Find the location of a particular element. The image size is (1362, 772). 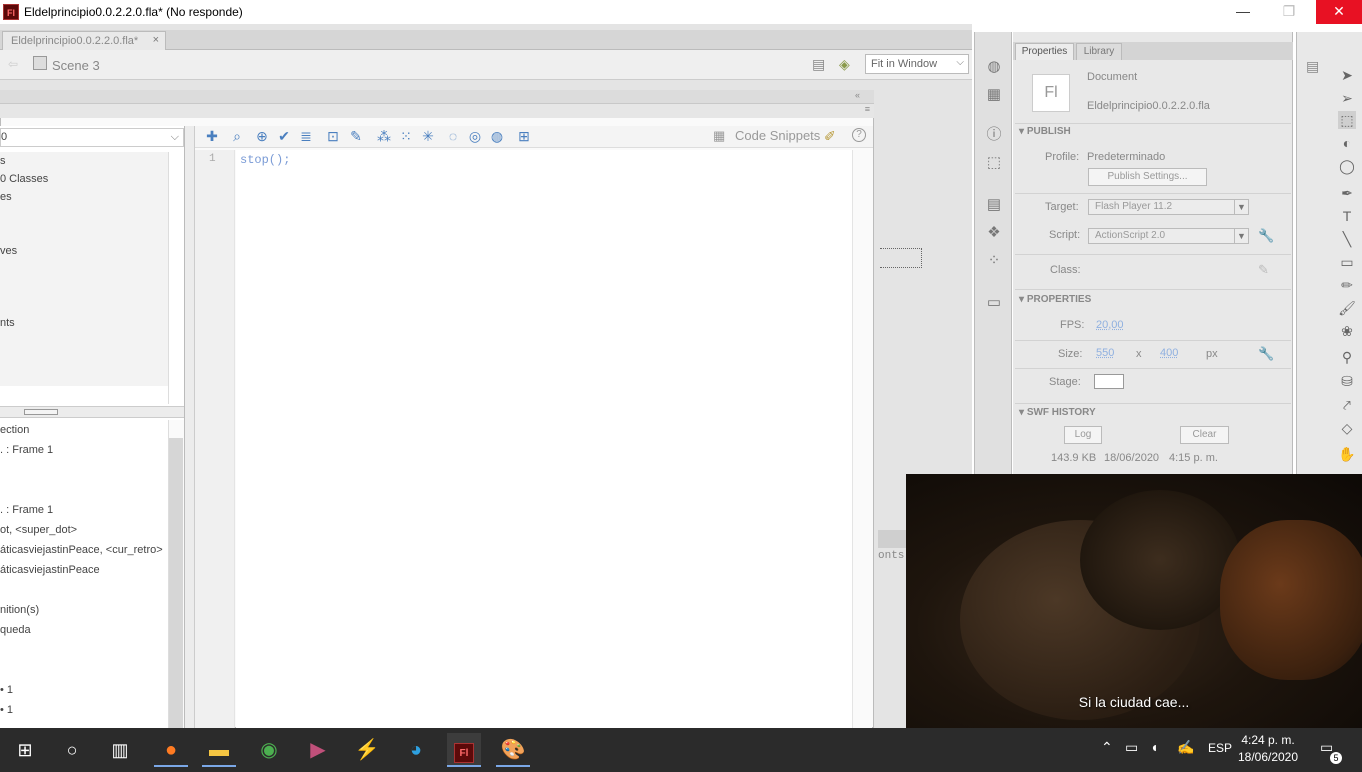

target-player-select: Flash Player 11.2 ▼ is located at coordinates (1168, 207).